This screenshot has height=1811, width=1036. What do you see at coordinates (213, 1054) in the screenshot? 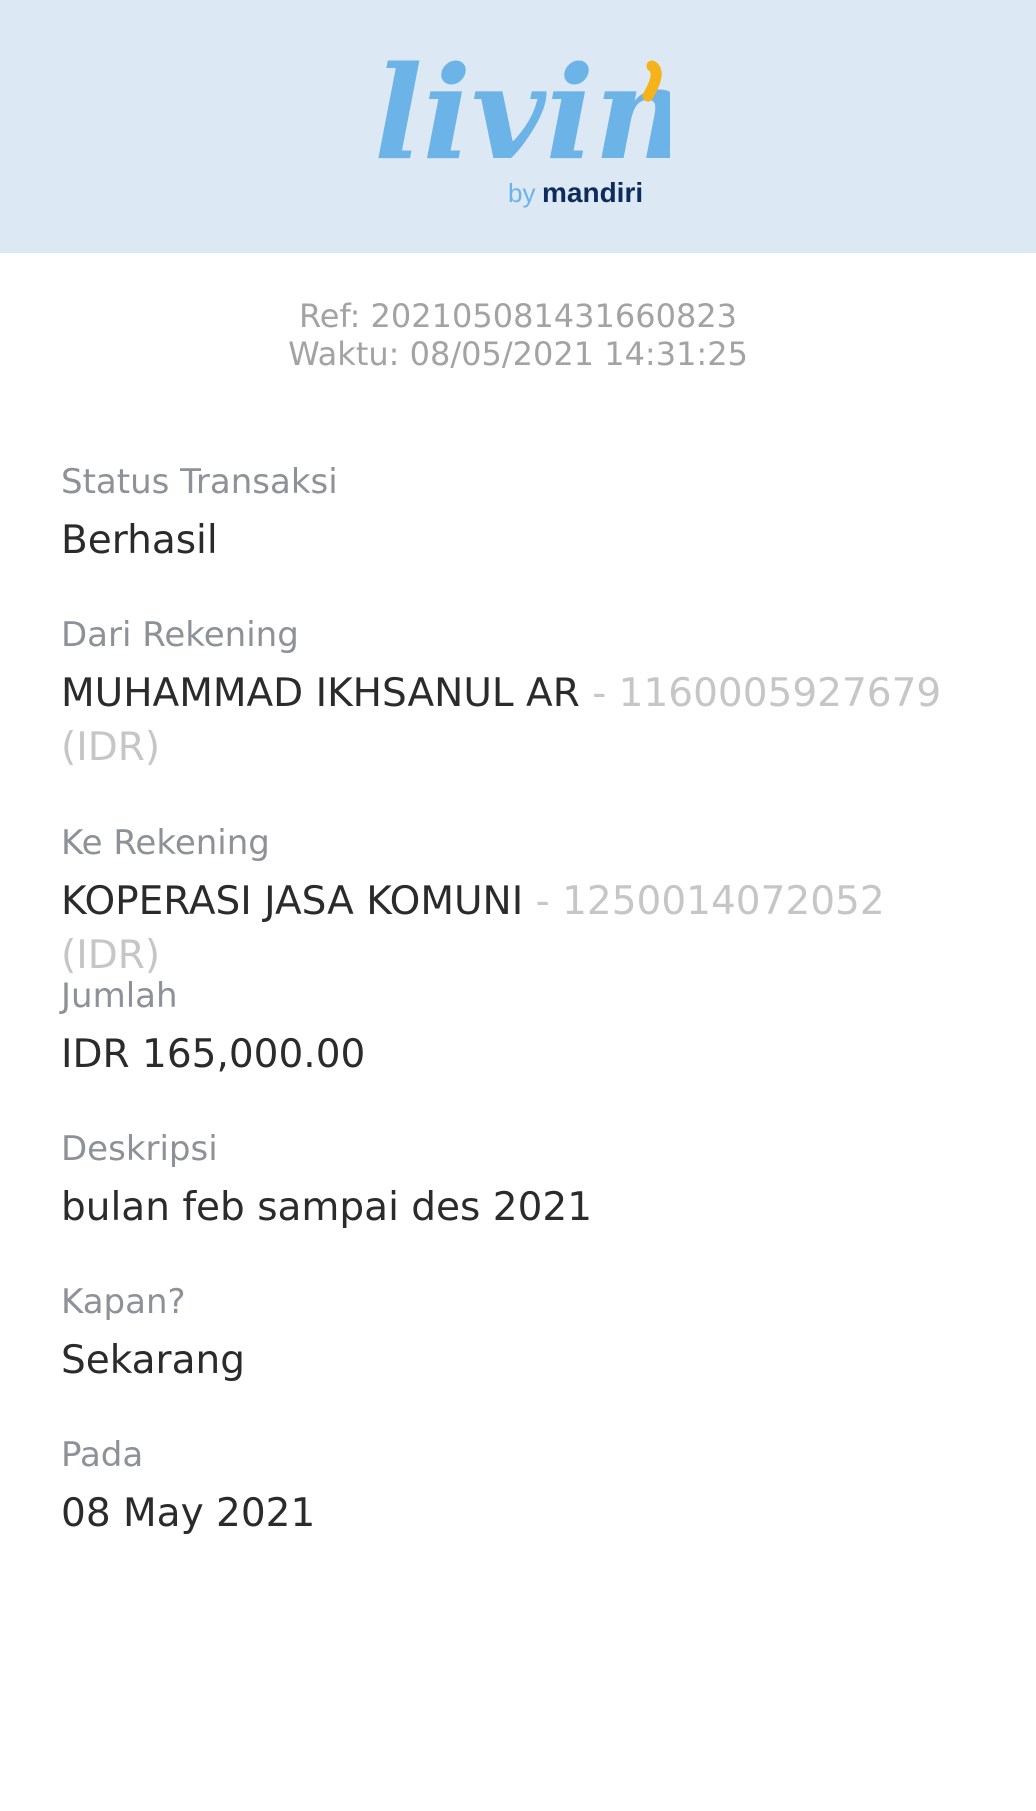
I see `amount-value: IDR 165,000.00` at bounding box center [213, 1054].